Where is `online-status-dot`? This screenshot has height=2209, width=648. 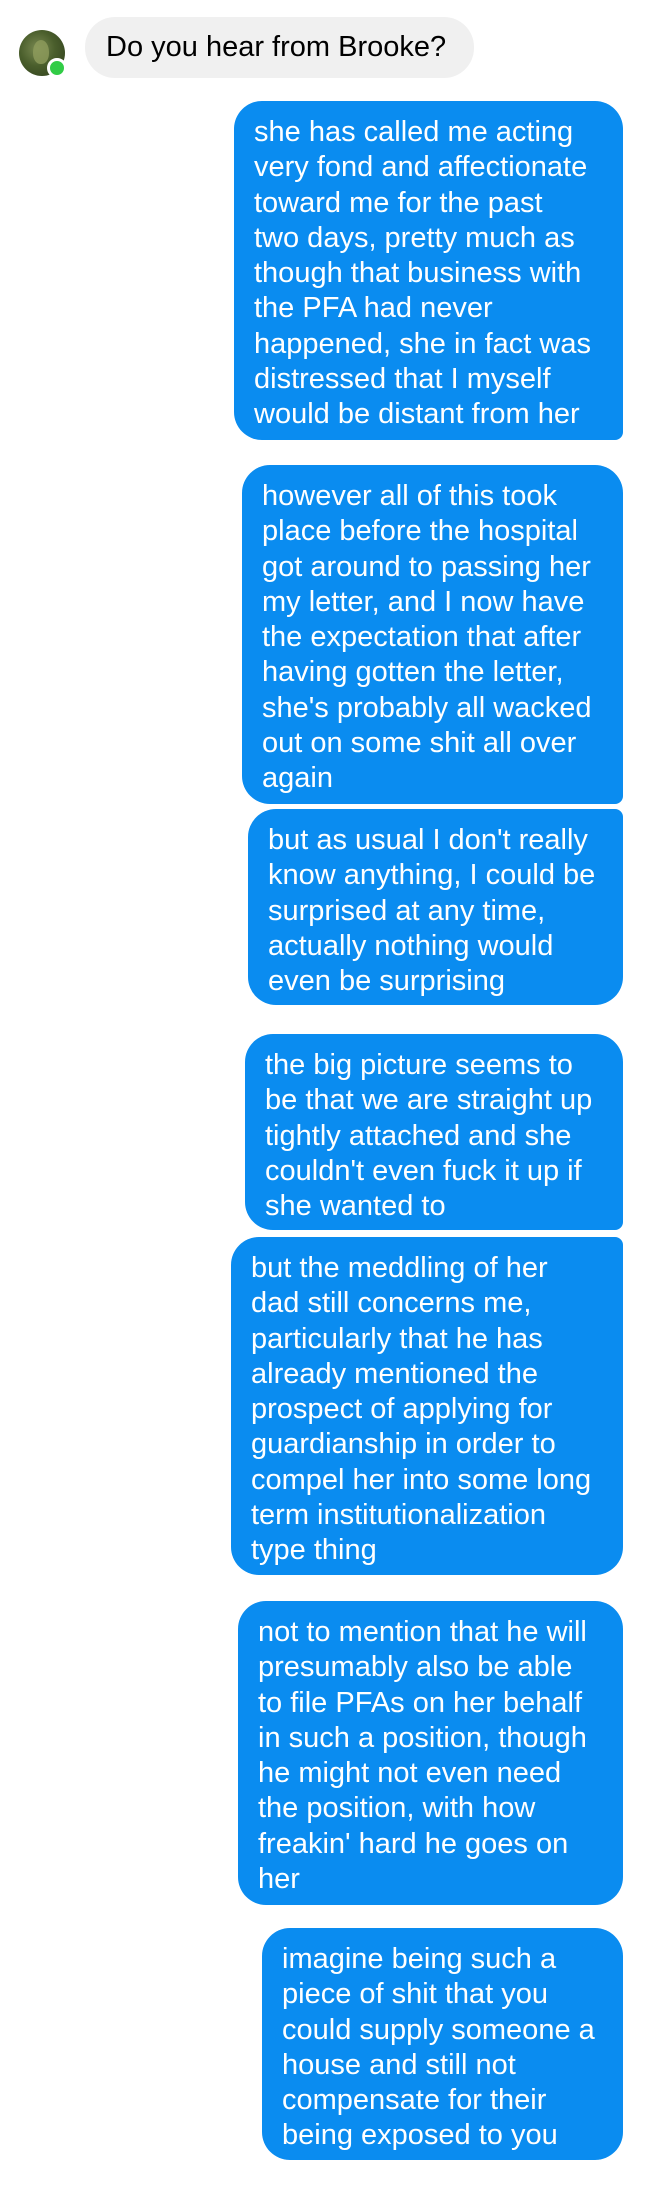 online-status-dot is located at coordinates (57, 68).